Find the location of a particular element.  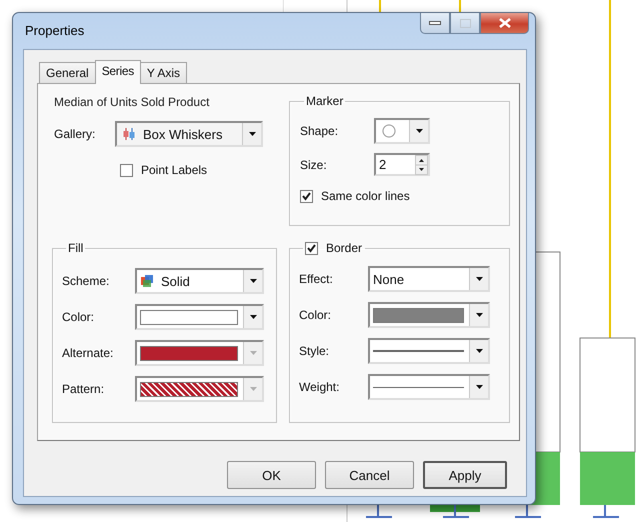

field-label: Shape: is located at coordinates (320, 131).